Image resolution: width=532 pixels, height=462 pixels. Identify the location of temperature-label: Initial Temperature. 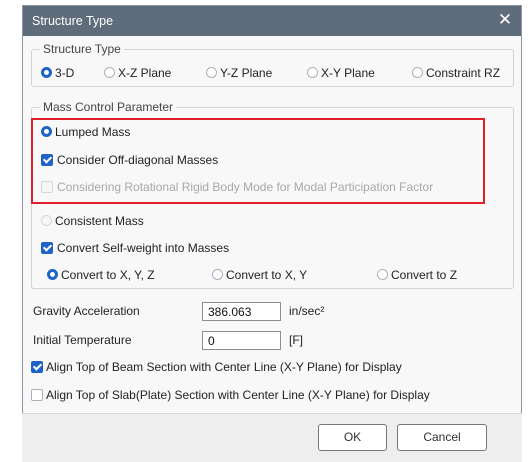
(82, 340).